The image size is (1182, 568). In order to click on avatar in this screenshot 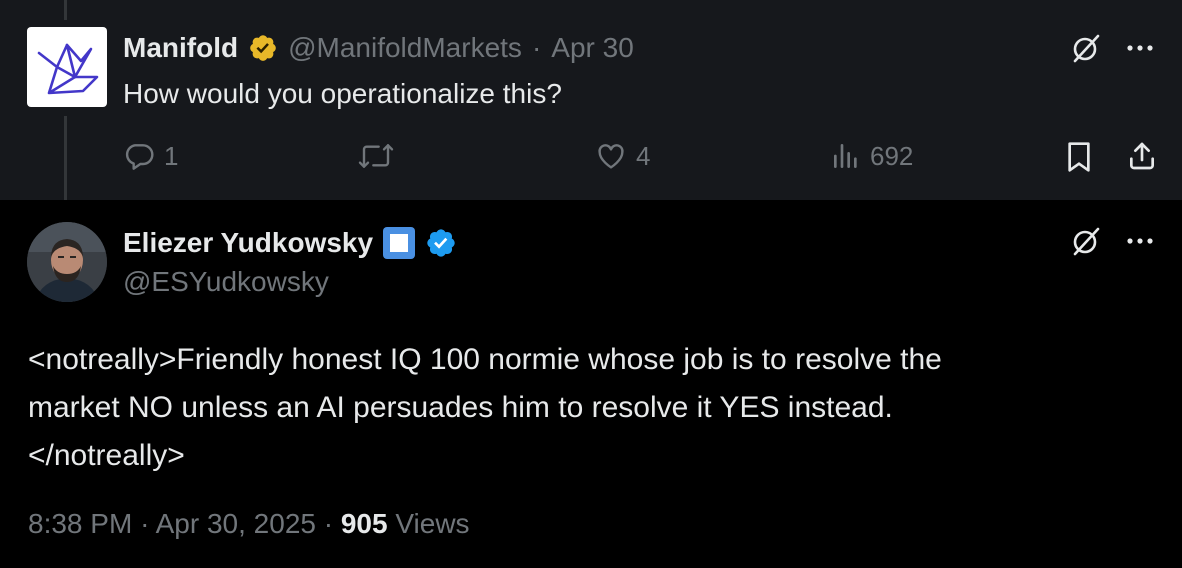, I will do `click(67, 262)`.